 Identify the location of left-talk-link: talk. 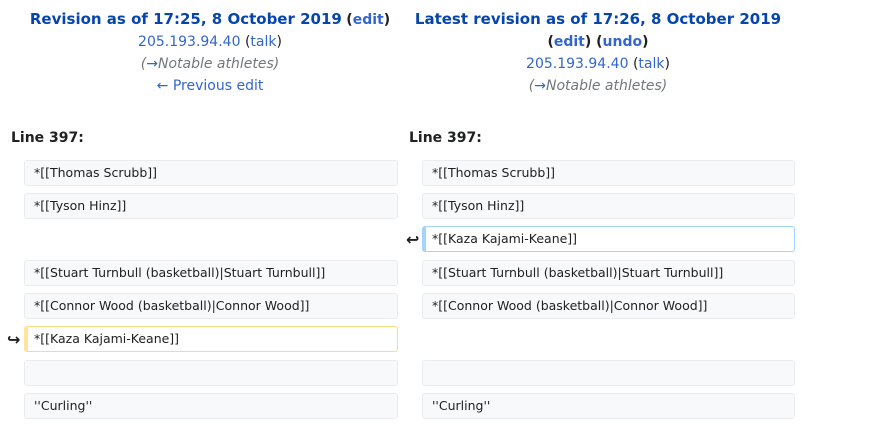
(263, 42).